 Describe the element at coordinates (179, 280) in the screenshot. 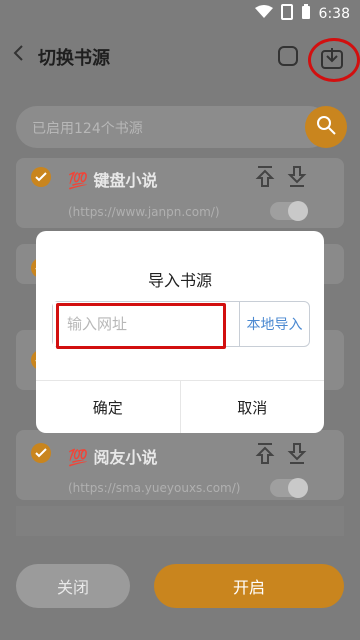

I see `dialog-title: 导入书源` at that location.